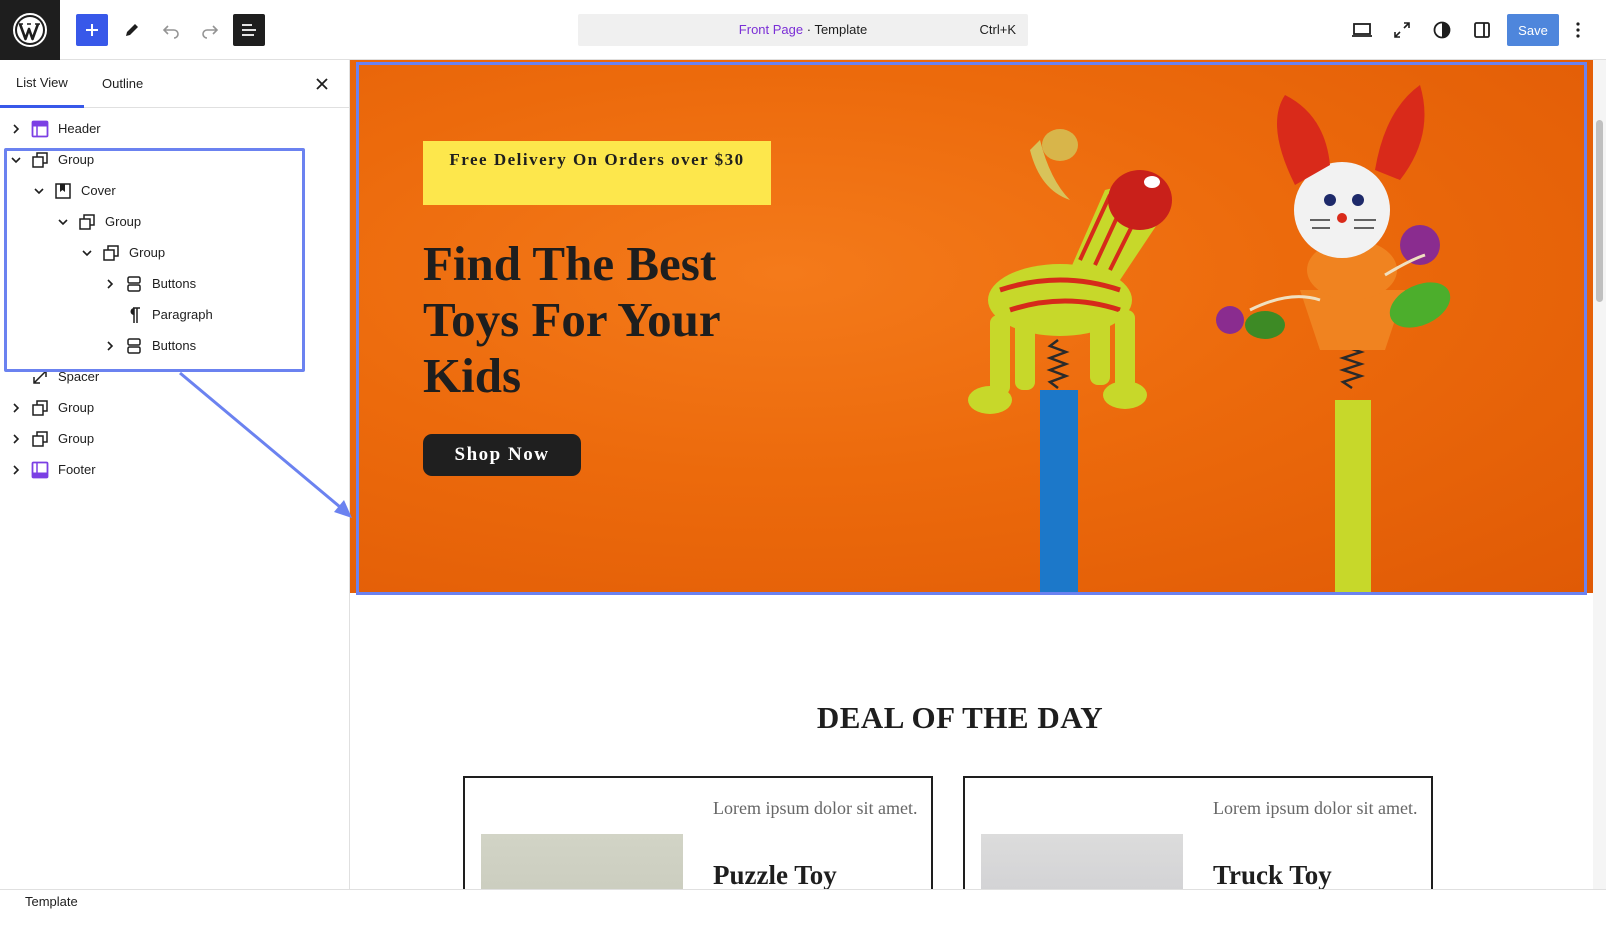 This screenshot has height=936, width=1606. Describe the element at coordinates (51, 901) in the screenshot. I see `breadcrumb-template: Template` at that location.